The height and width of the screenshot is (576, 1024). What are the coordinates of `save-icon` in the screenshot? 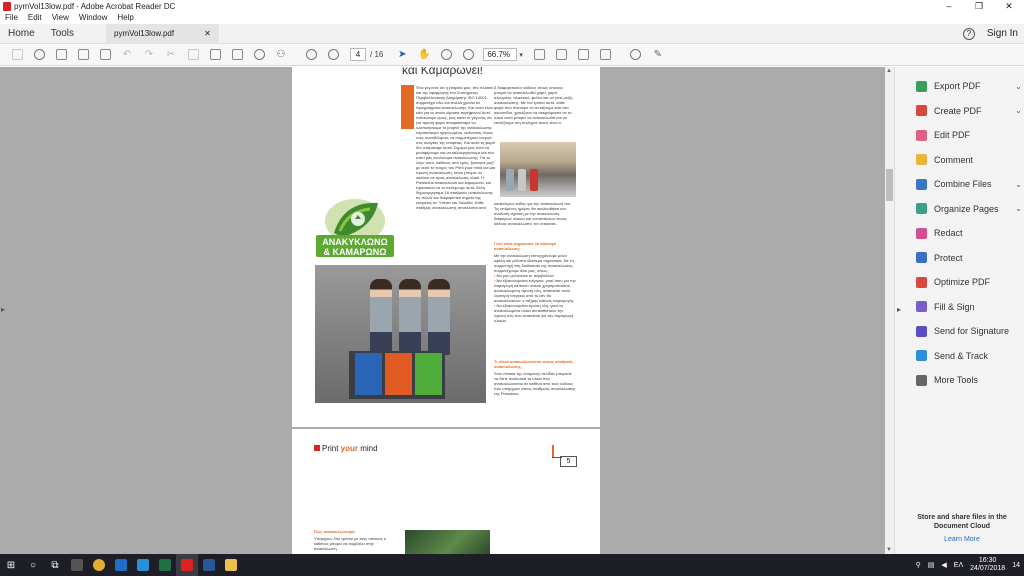 It's located at (17, 55).